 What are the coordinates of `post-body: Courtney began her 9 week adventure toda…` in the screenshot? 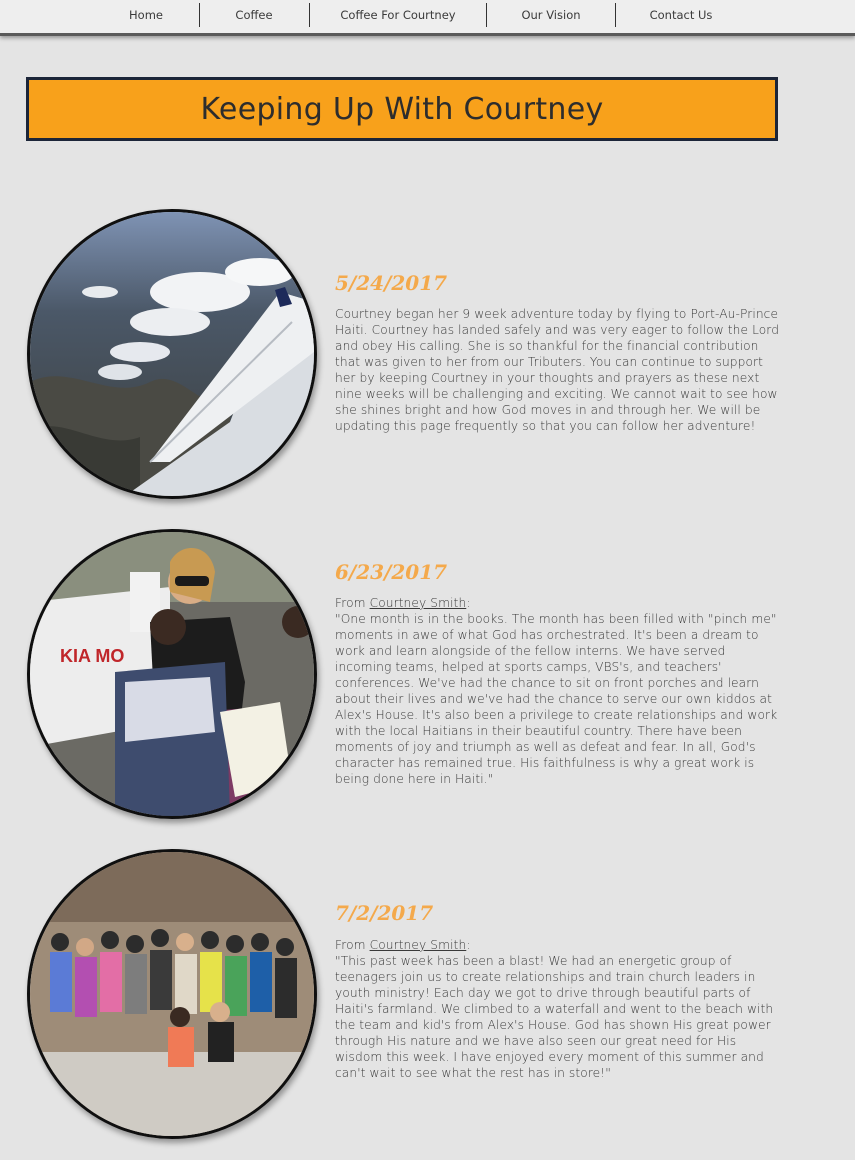 It's located at (557, 370).